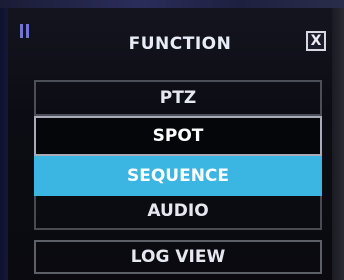 This screenshot has width=344, height=280. I want to click on dialog-title: FUNCTION, so click(180, 44).